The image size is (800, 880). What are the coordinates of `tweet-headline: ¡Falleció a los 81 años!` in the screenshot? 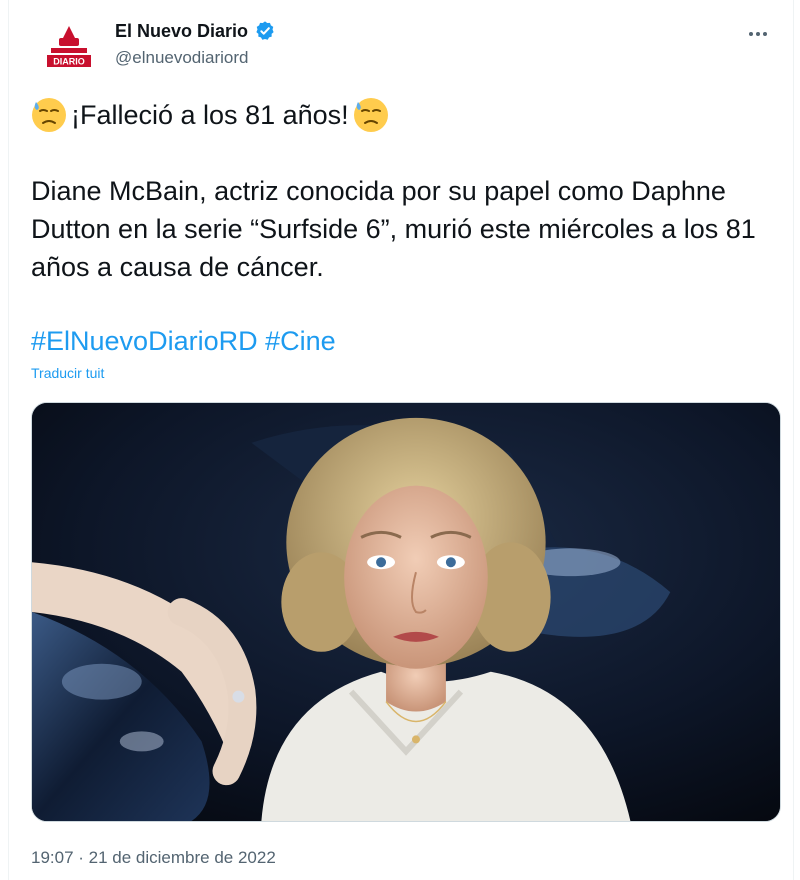 It's located at (210, 115).